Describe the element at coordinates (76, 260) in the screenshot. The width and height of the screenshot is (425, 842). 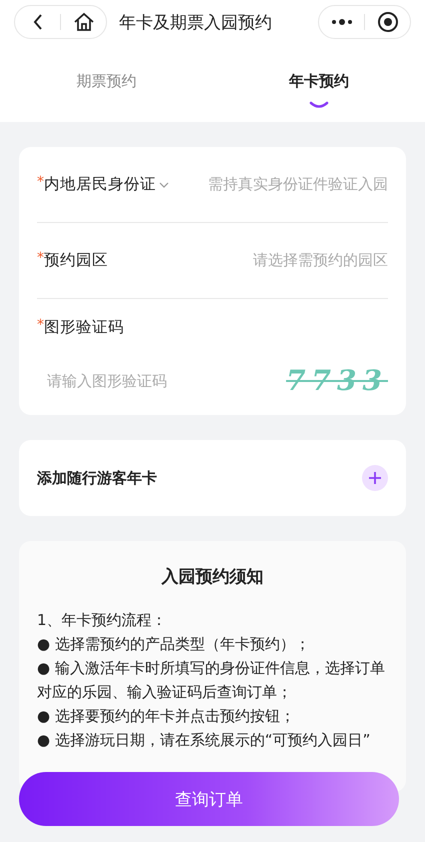
I see `field-label: 预约园区` at that location.